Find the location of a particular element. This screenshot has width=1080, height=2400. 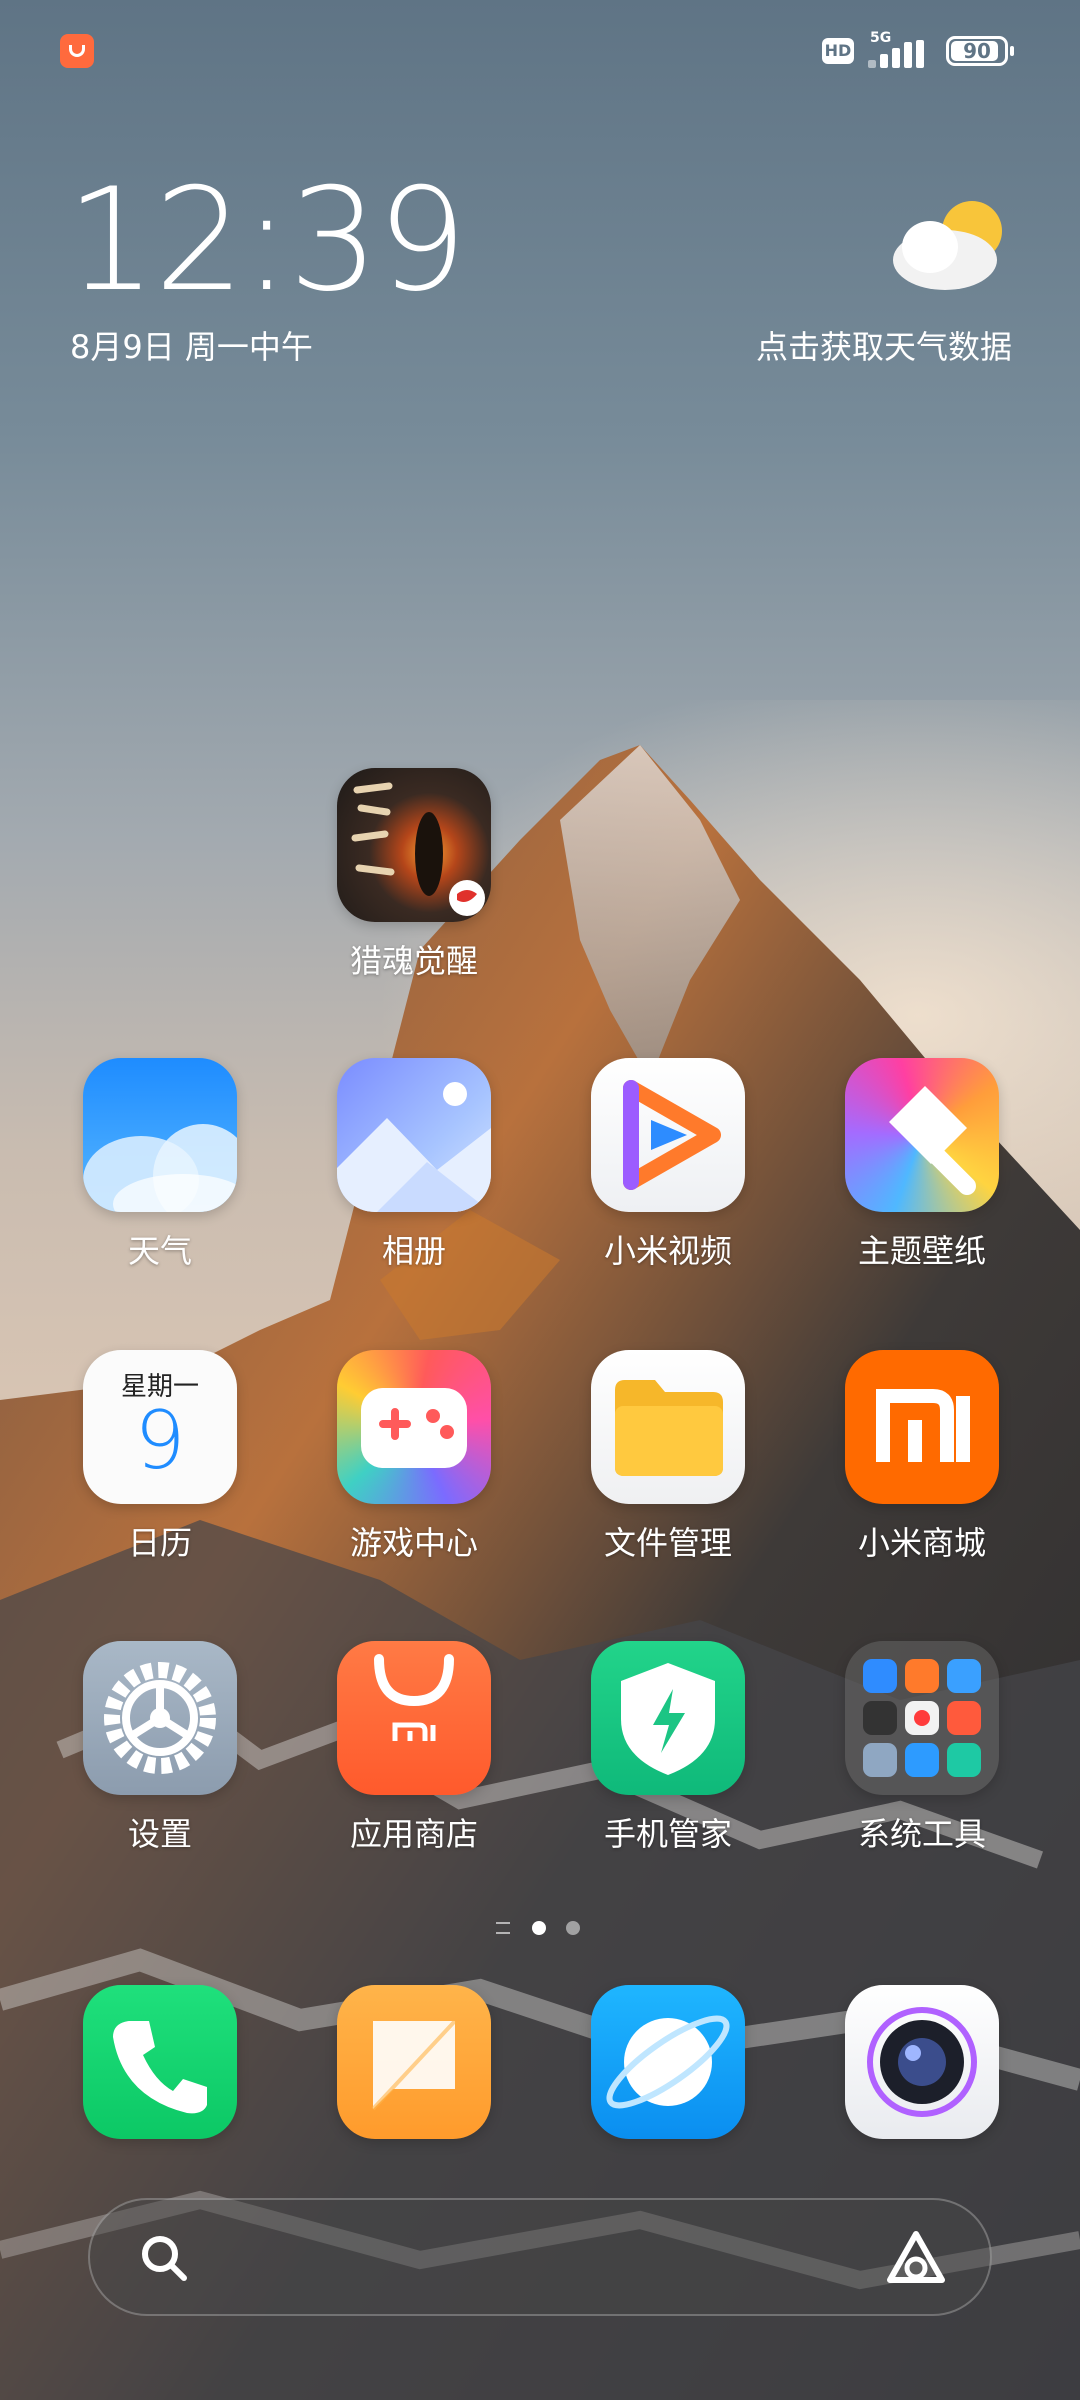

xiao-ai-assistant-icon is located at coordinates (916, 2258).